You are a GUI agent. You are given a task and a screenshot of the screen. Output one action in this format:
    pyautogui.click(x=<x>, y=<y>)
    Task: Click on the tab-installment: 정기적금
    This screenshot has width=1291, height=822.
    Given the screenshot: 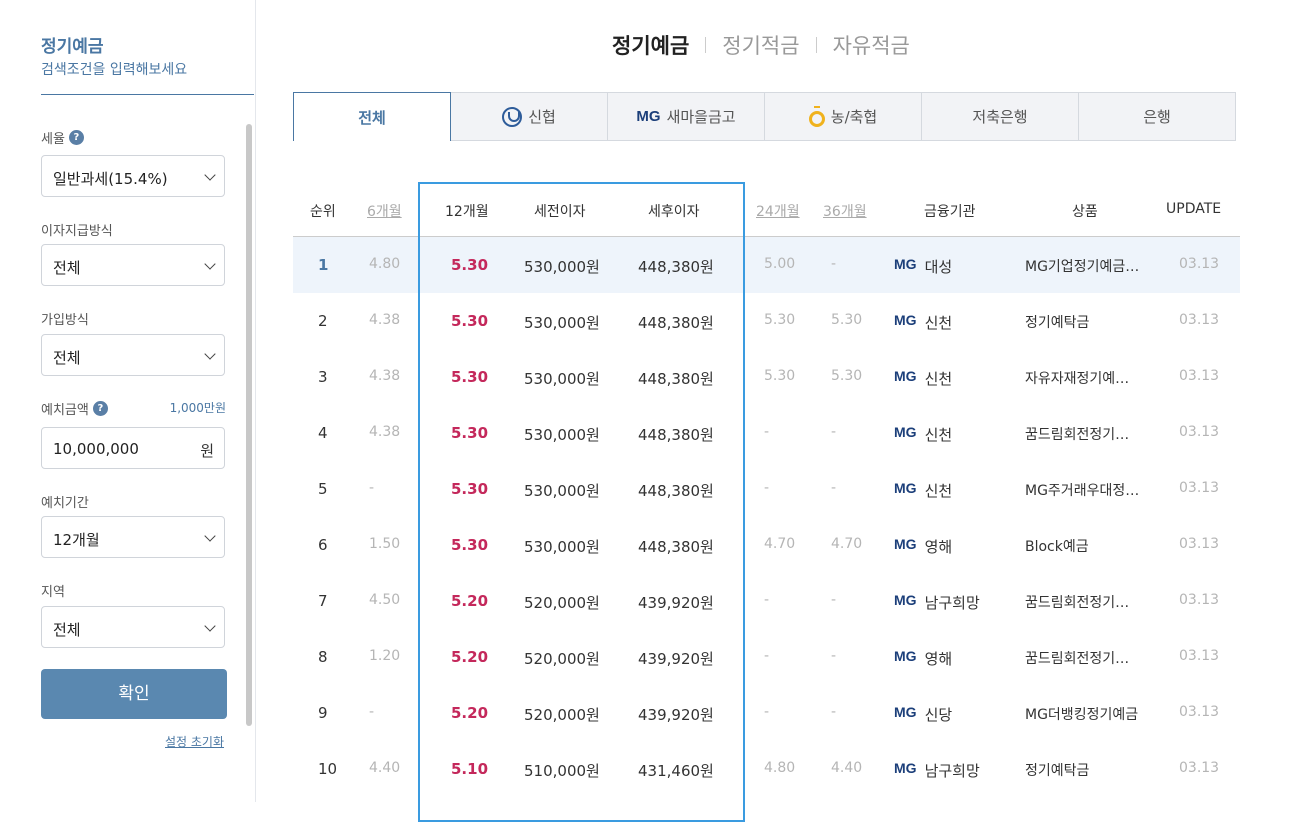 What is the action you would take?
    pyautogui.click(x=760, y=45)
    